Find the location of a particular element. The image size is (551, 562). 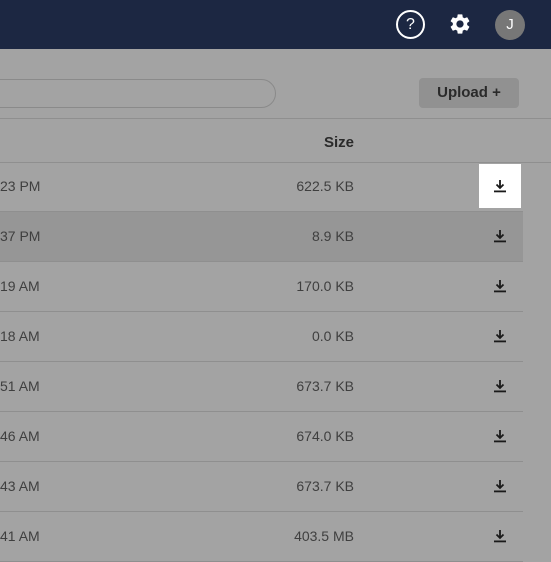

modified-date-cell: 51 AM is located at coordinates (20, 386).